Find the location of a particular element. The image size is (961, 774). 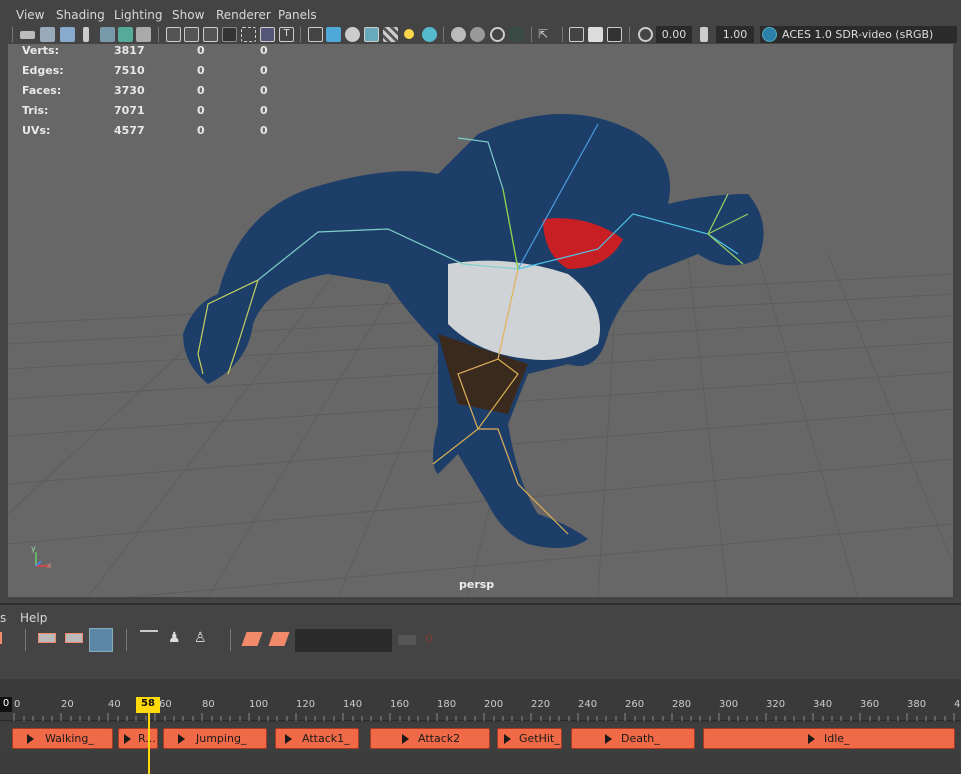

ghost-icon is located at coordinates (149, 638).